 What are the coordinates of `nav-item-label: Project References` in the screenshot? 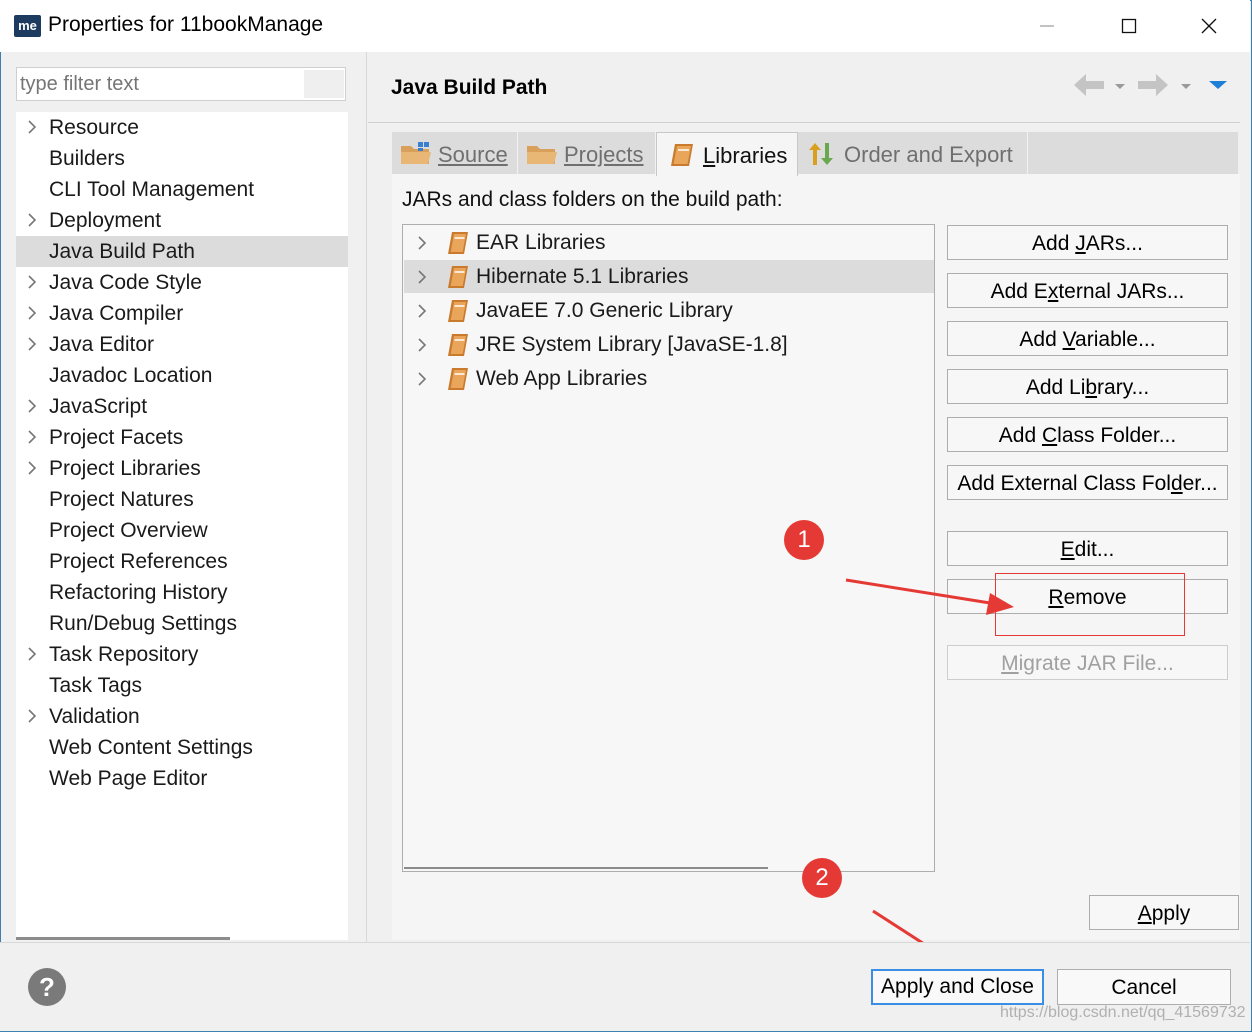 It's located at (138, 561).